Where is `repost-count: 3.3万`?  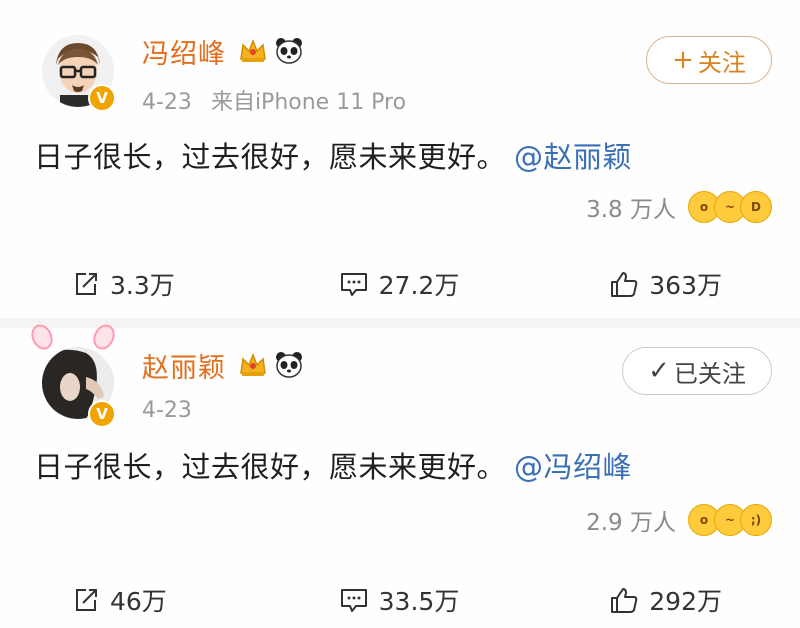 repost-count: 3.3万 is located at coordinates (142, 285).